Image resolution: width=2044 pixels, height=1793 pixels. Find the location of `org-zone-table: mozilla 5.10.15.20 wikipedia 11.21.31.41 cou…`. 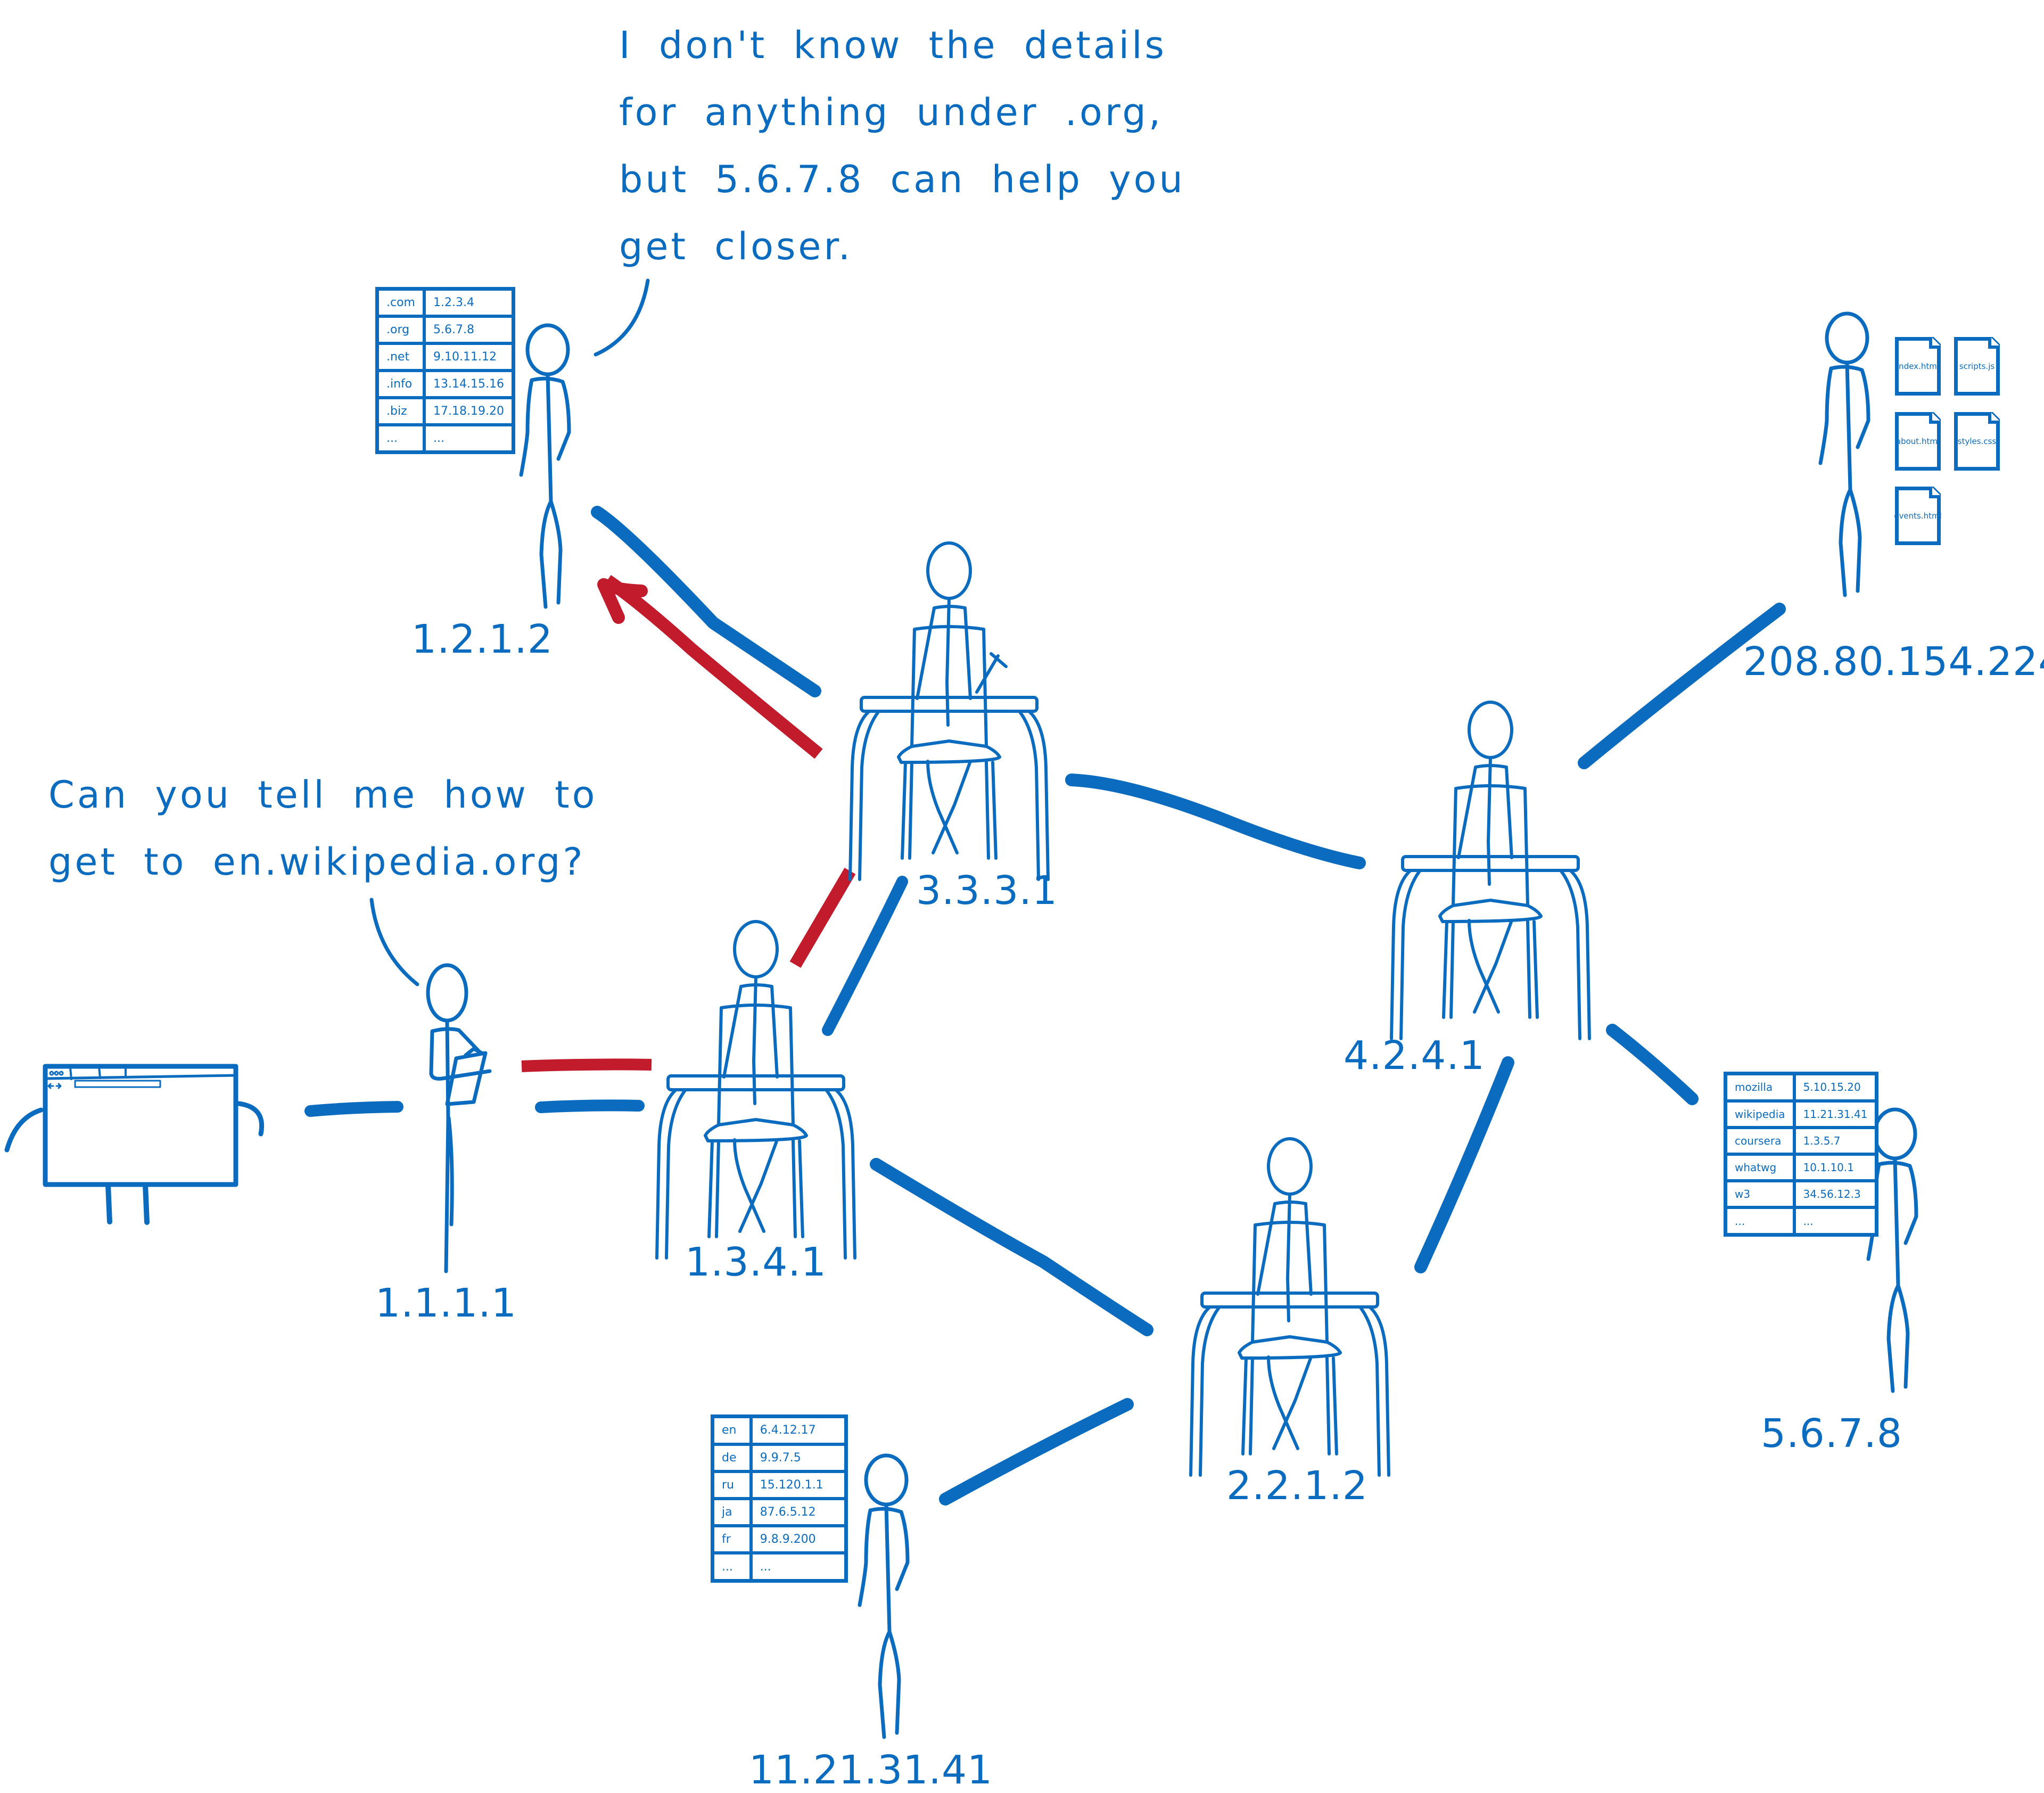

org-zone-table: mozilla 5.10.15.20 wikipedia 11.21.31.41 cou… is located at coordinates (1801, 1155).